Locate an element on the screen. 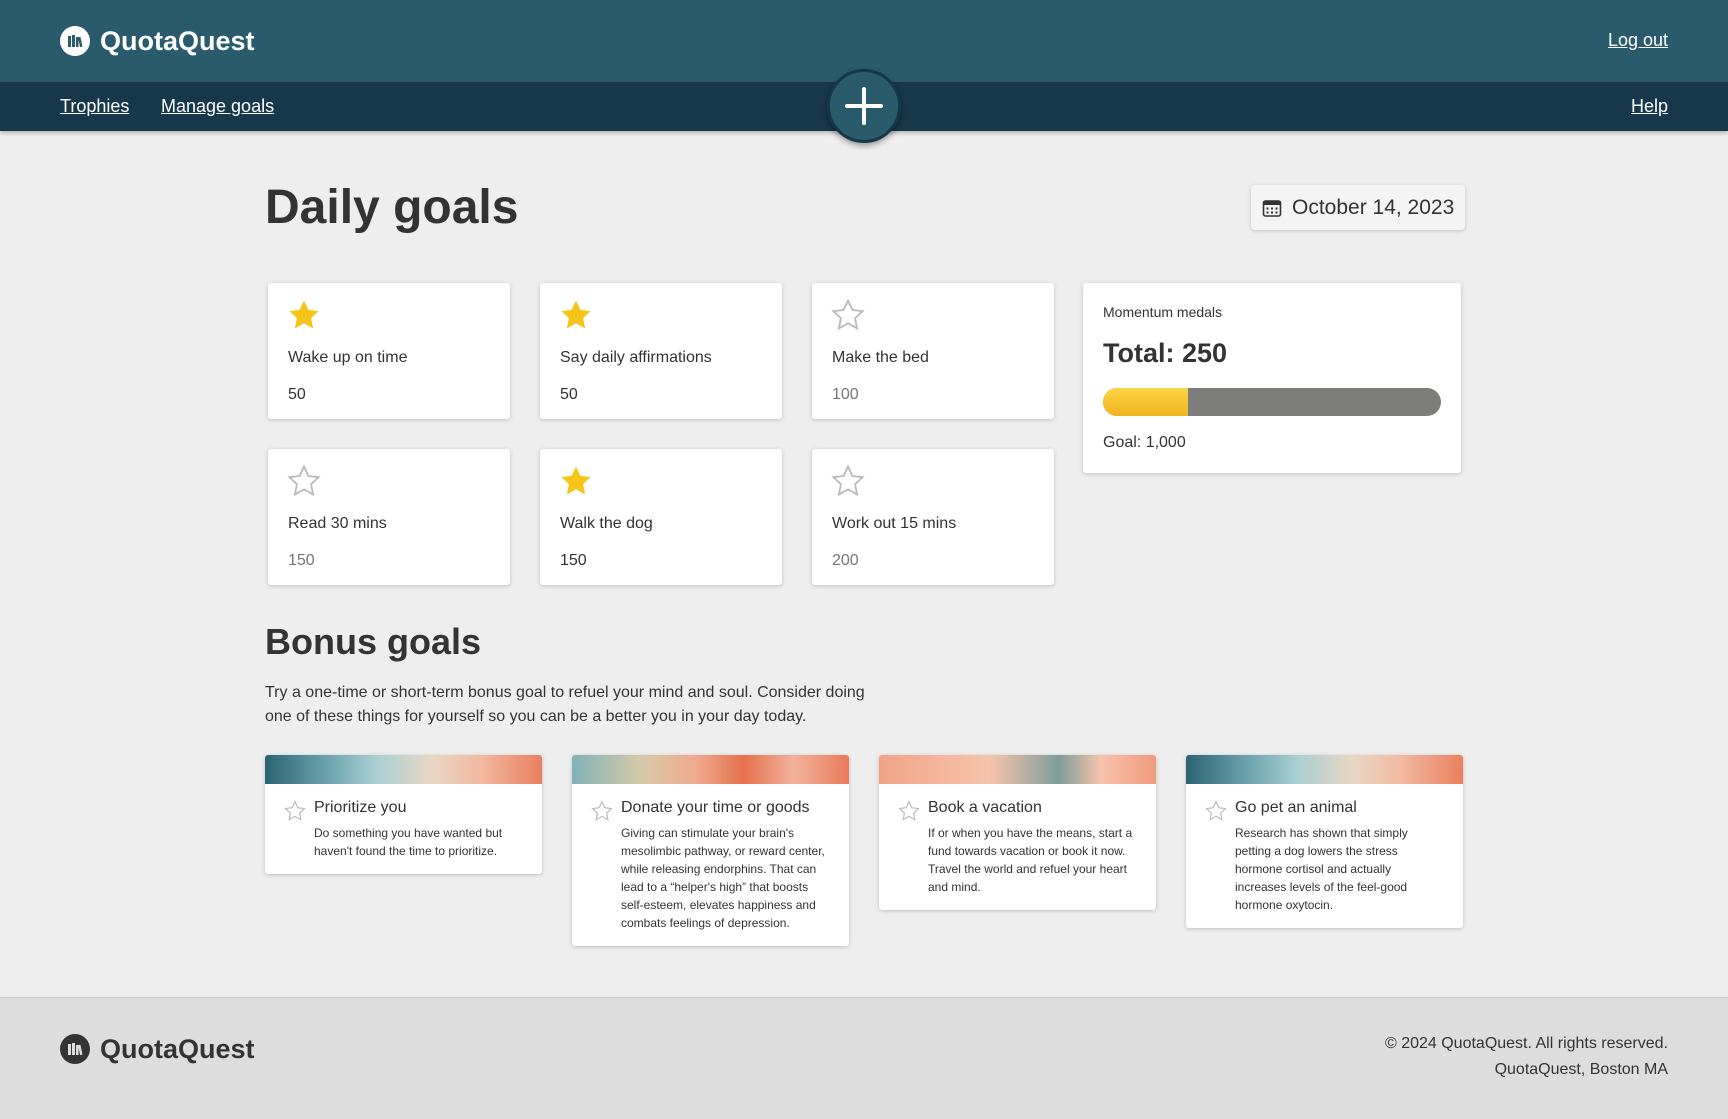  momentum-goal: Goal: 1,000 is located at coordinates (1144, 442).